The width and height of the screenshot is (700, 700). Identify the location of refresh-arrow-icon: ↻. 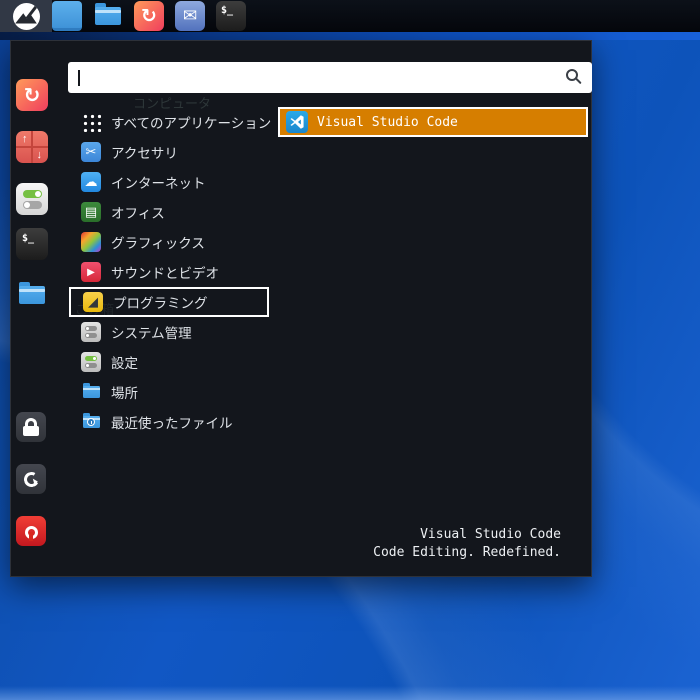
(32, 95).